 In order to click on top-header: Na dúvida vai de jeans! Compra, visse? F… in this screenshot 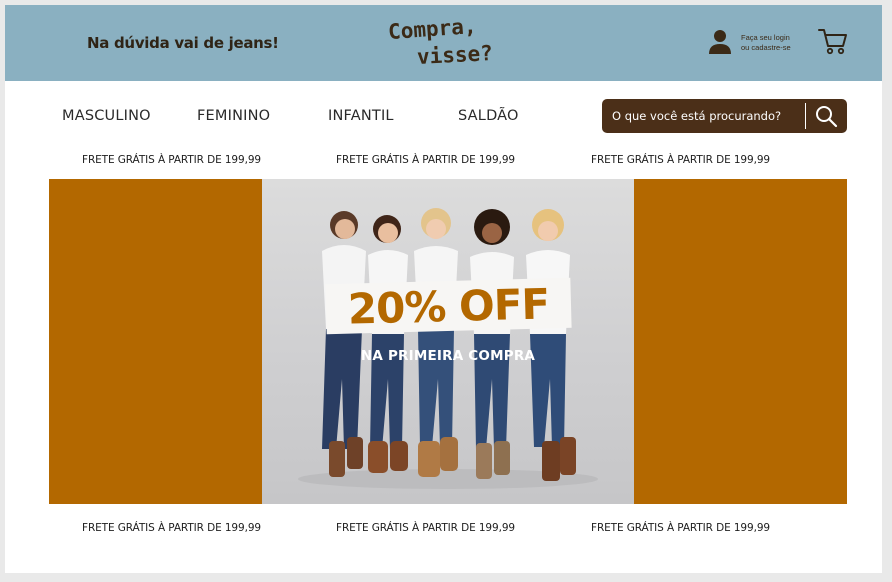, I will do `click(443, 43)`.